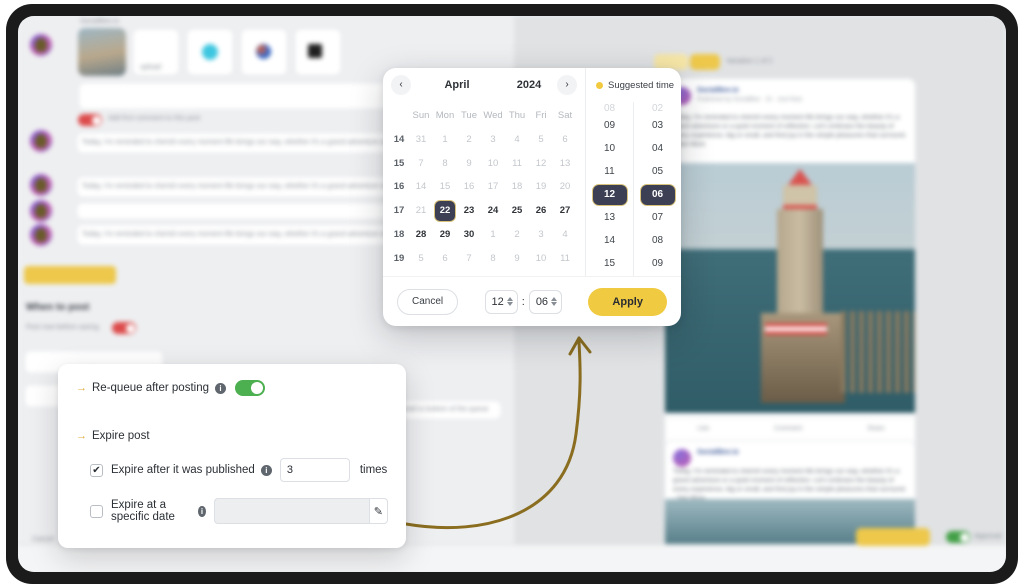  I want to click on minute-option: 07, so click(658, 218).